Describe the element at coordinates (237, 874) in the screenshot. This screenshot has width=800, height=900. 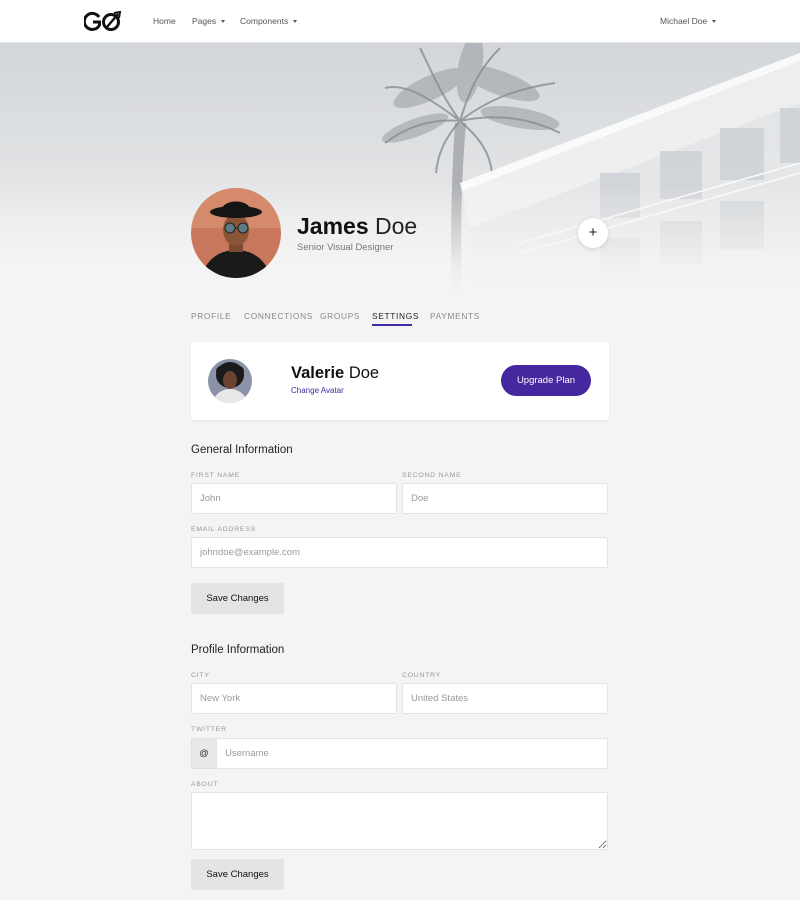
I see `save-profile-button: Save Changes` at that location.